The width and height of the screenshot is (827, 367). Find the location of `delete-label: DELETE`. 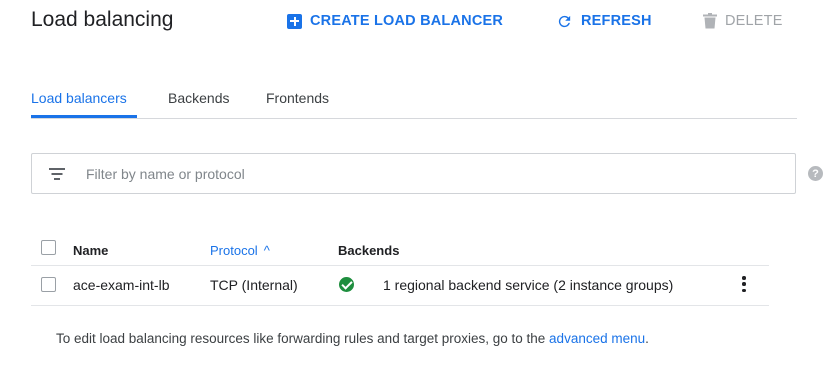

delete-label: DELETE is located at coordinates (754, 21).